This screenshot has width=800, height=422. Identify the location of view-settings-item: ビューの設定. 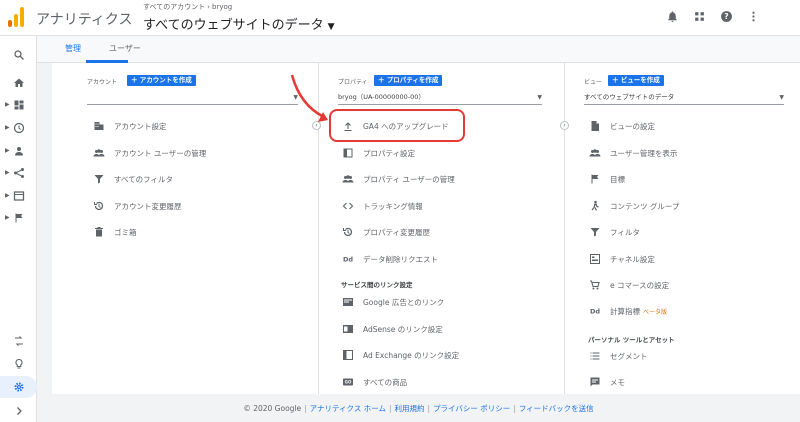
(621, 126).